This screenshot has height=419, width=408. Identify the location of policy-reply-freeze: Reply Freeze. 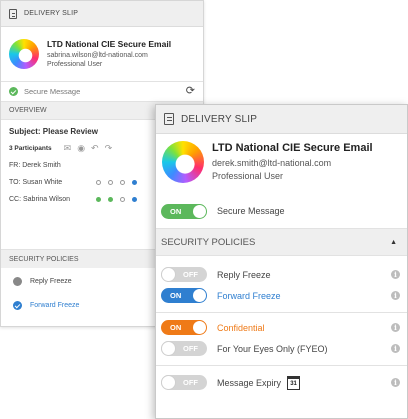
(42, 281).